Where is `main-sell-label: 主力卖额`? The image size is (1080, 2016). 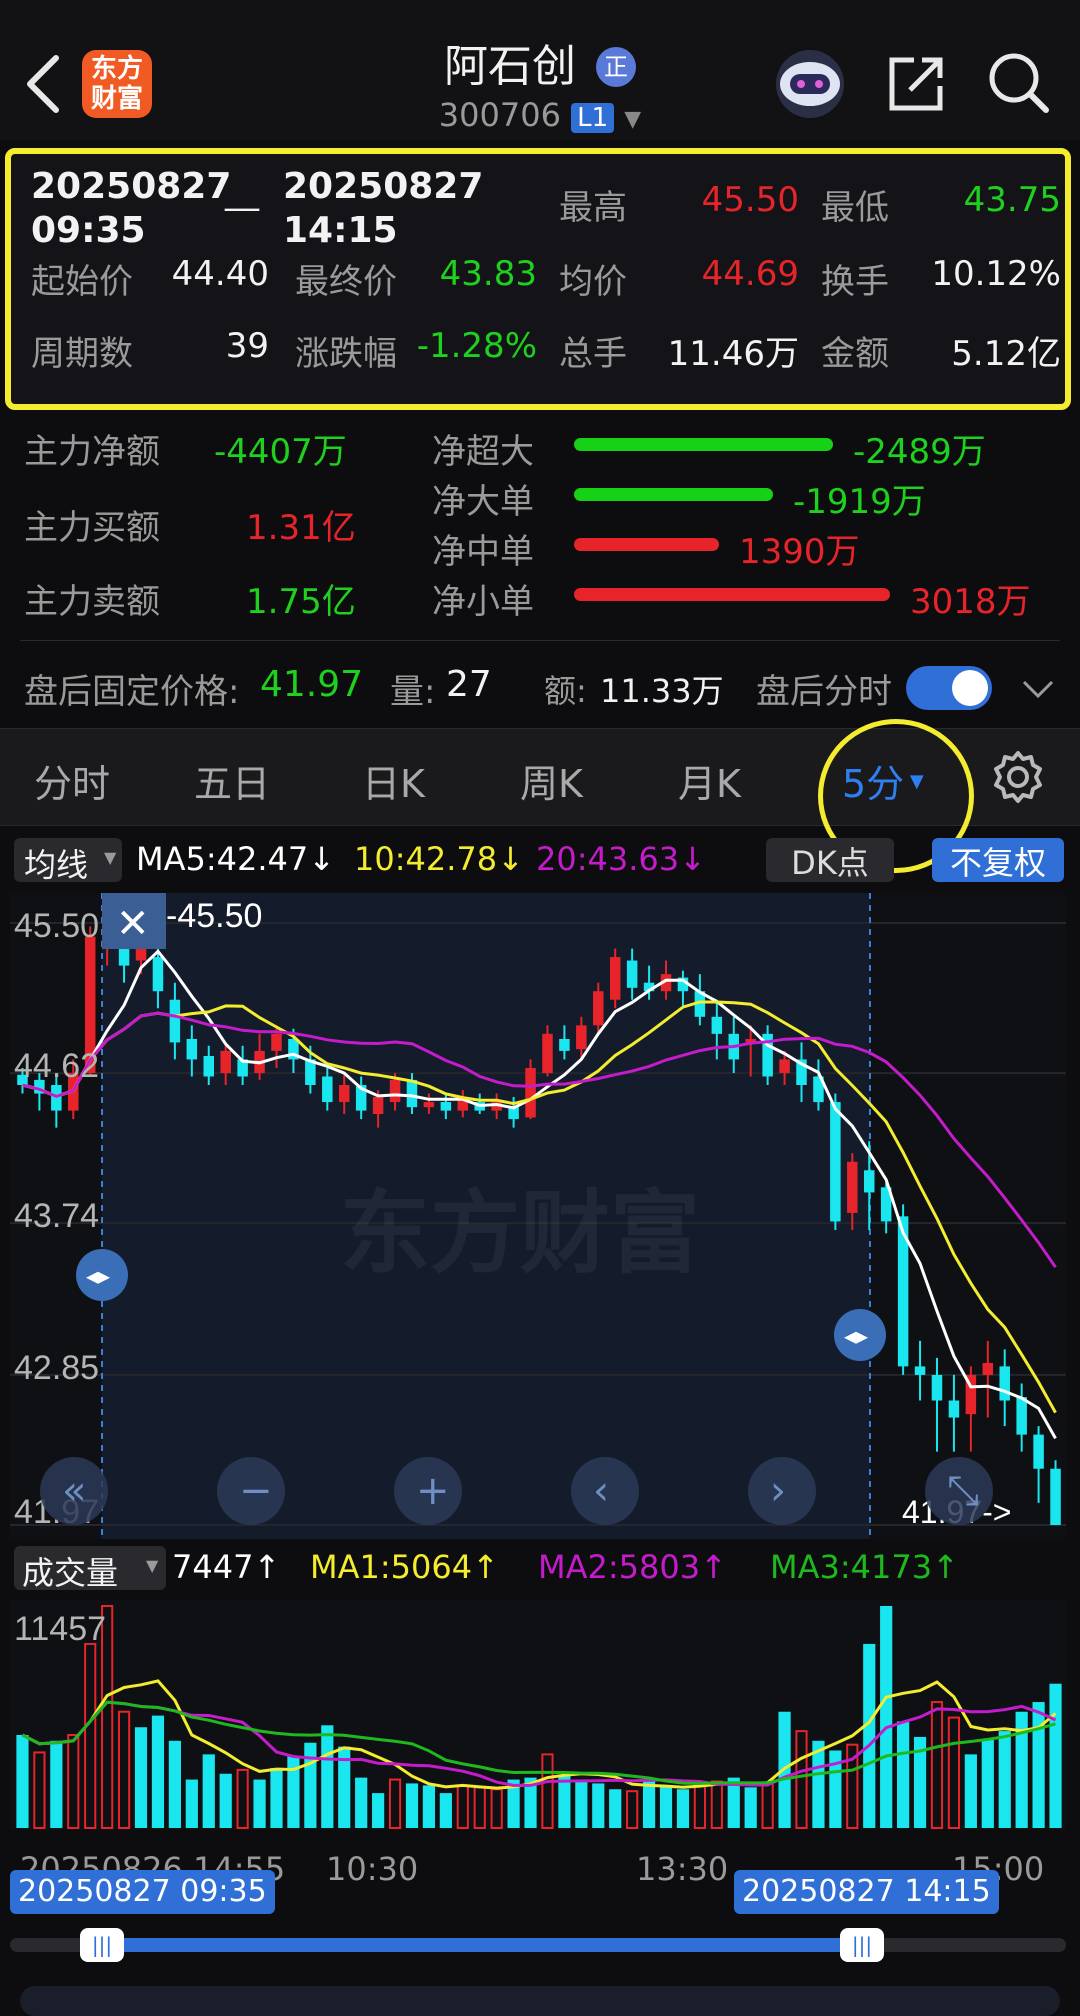
main-sell-label: 主力卖额 is located at coordinates (92, 602).